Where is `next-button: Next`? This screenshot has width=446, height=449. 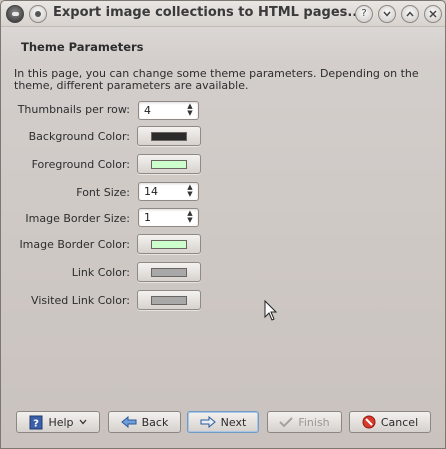
next-button: Next is located at coordinates (223, 422).